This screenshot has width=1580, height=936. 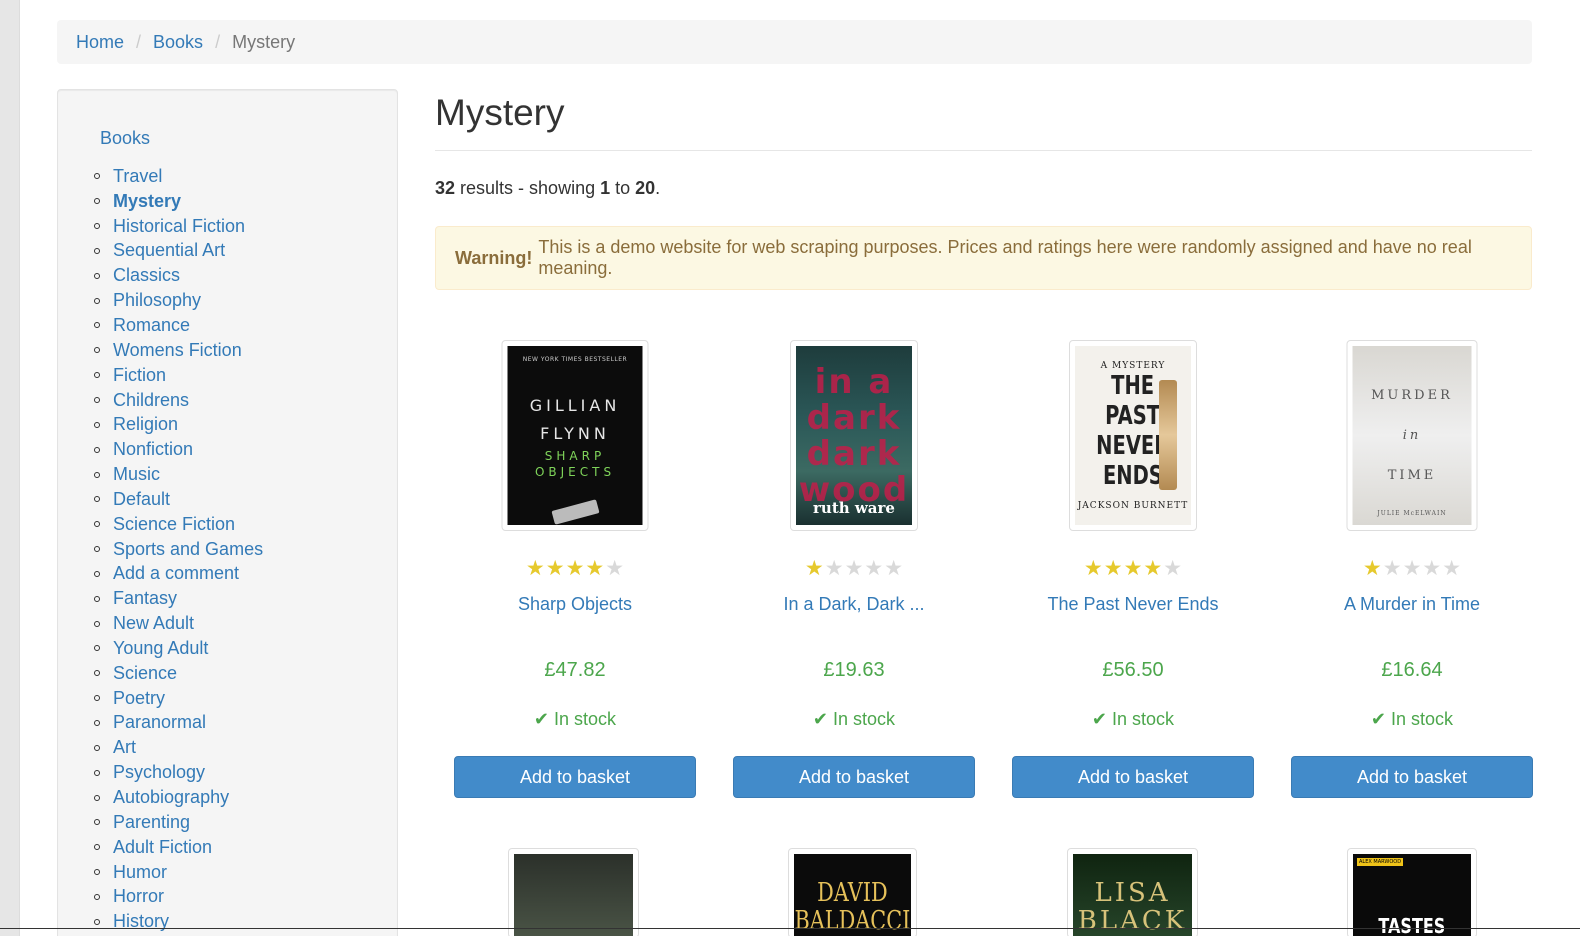 What do you see at coordinates (136, 474) in the screenshot?
I see `sidebar-category-link: Music` at bounding box center [136, 474].